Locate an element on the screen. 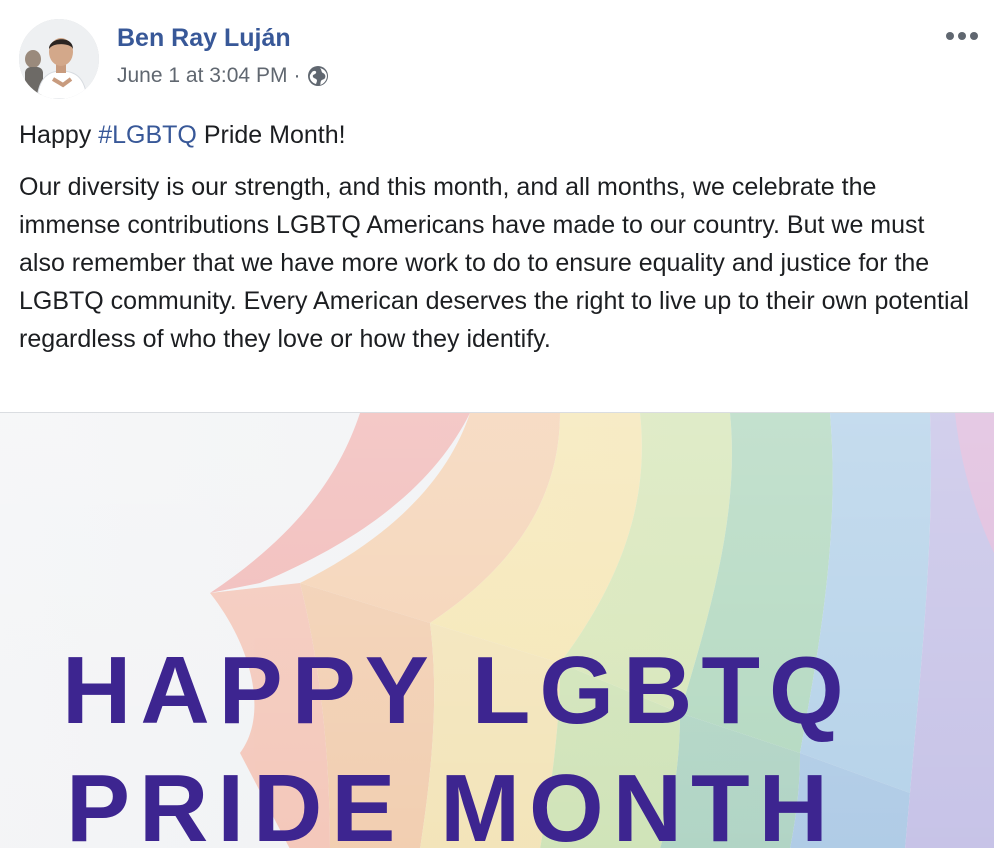  image-headline-line1: HAPPY LGBTQ is located at coordinates (457, 690).